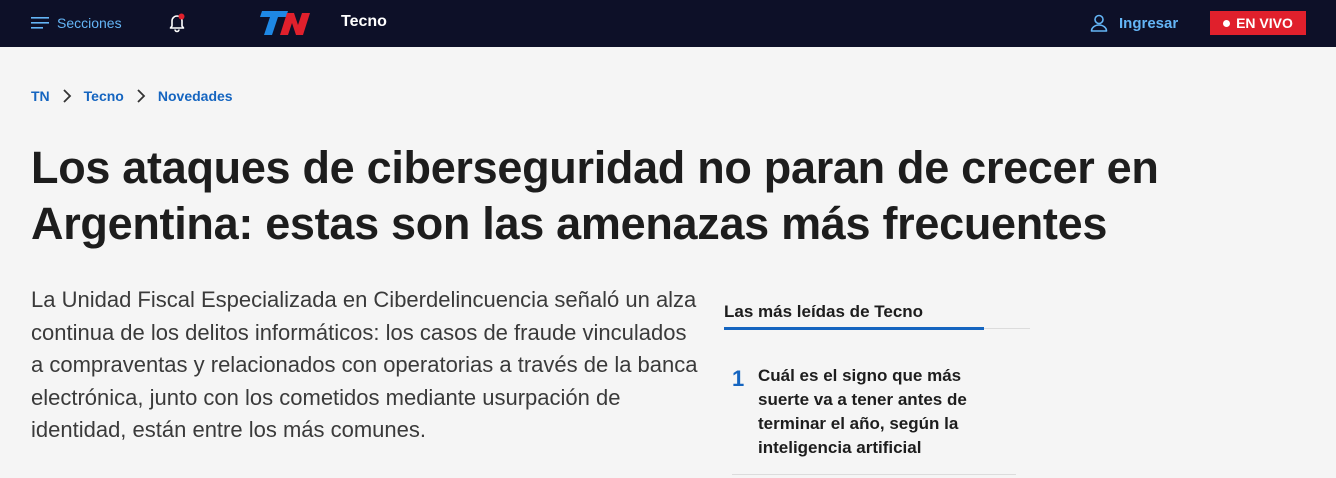  I want to click on notifications-button, so click(177, 22).